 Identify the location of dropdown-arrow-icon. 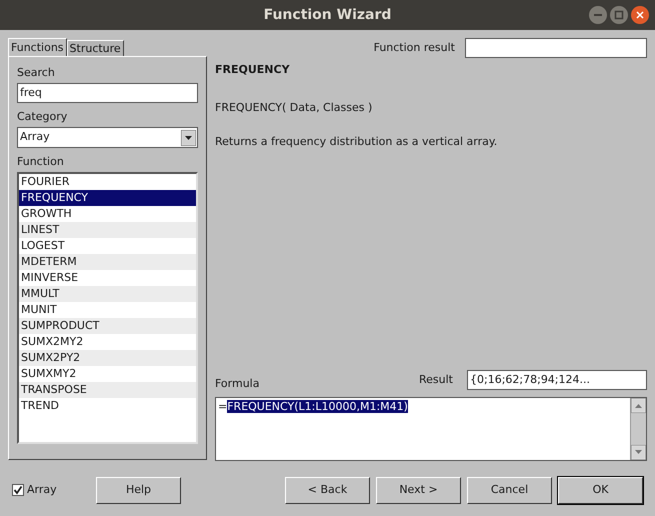
(188, 138).